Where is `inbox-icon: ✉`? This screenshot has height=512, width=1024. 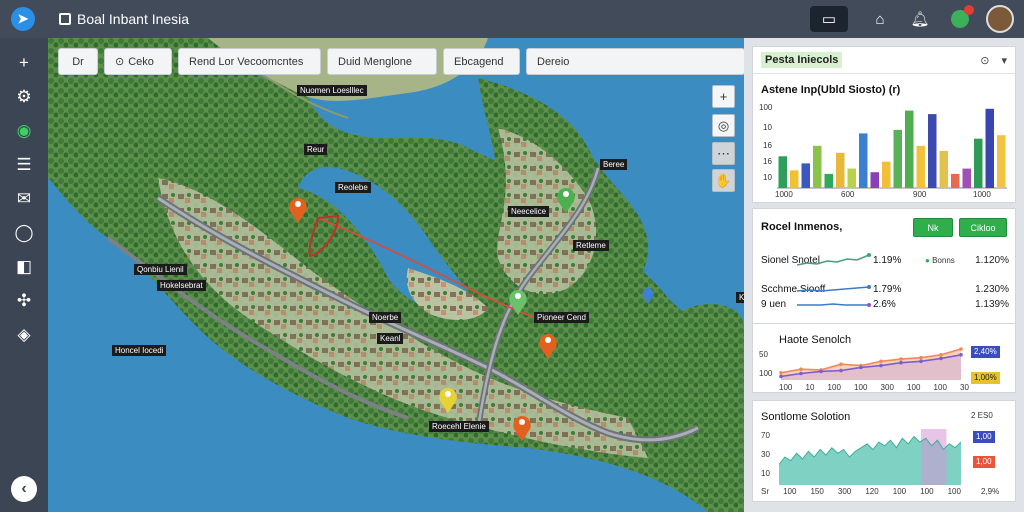
inbox-icon: ✉ is located at coordinates (24, 199).